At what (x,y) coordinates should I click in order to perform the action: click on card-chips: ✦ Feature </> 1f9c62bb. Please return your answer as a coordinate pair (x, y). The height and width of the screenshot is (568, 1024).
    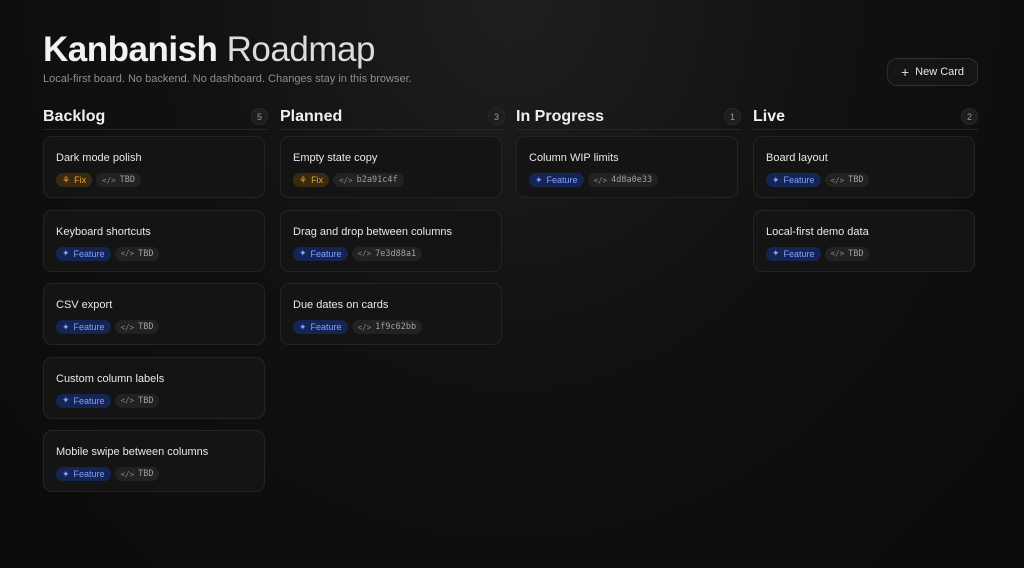
    Looking at the image, I should click on (391, 327).